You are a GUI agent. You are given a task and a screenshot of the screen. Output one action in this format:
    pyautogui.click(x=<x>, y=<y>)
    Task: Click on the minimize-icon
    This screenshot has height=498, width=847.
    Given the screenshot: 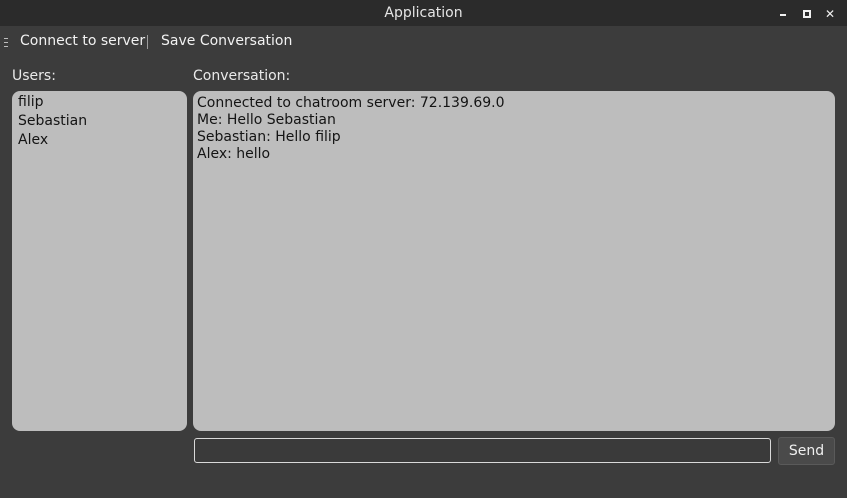 What is the action you would take?
    pyautogui.click(x=783, y=13)
    